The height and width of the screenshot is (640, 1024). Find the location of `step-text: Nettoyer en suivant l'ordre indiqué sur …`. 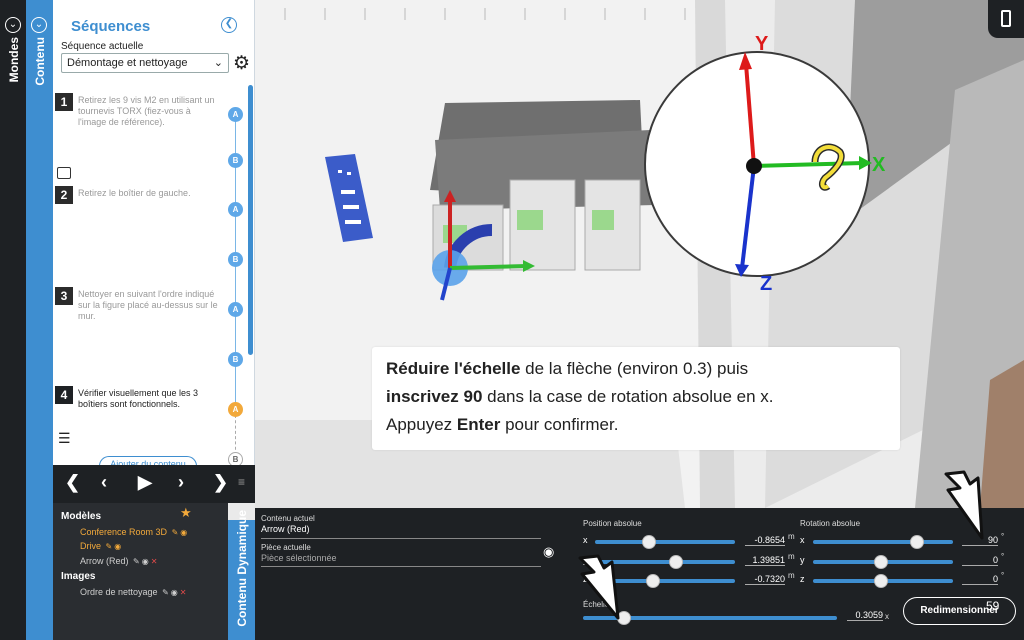

step-text: Nettoyer en suivant l'ordre indiqué sur … is located at coordinates (148, 305).